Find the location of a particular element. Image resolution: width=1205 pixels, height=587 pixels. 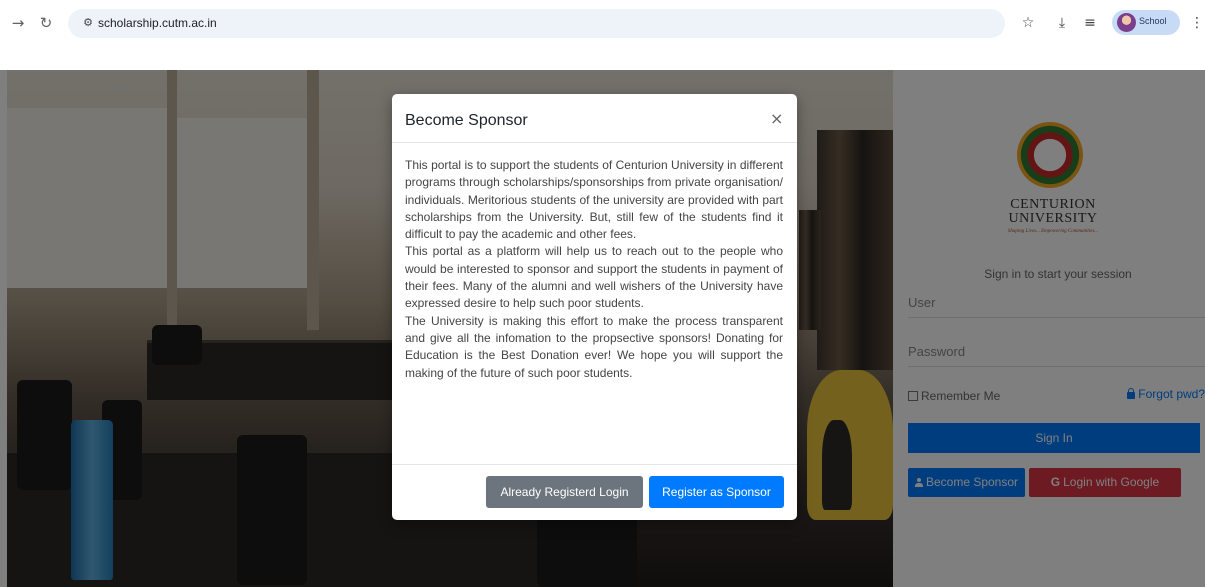

modal-title: Become Sponsor is located at coordinates (466, 120).